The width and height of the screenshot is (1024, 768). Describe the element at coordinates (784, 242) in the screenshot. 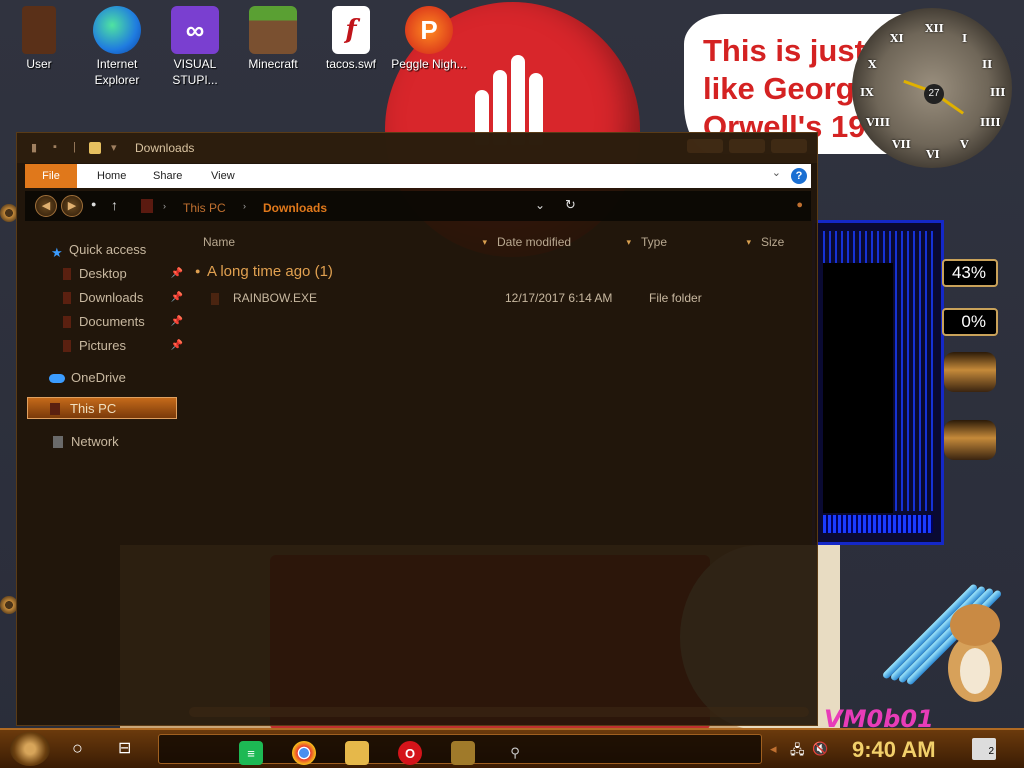

I see `column-header-size: Size` at that location.